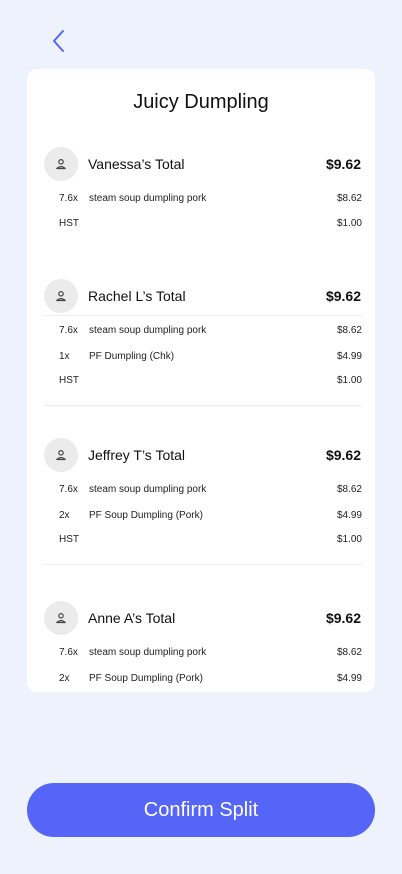  I want to click on person-name: Rachel L’s Total, so click(137, 296).